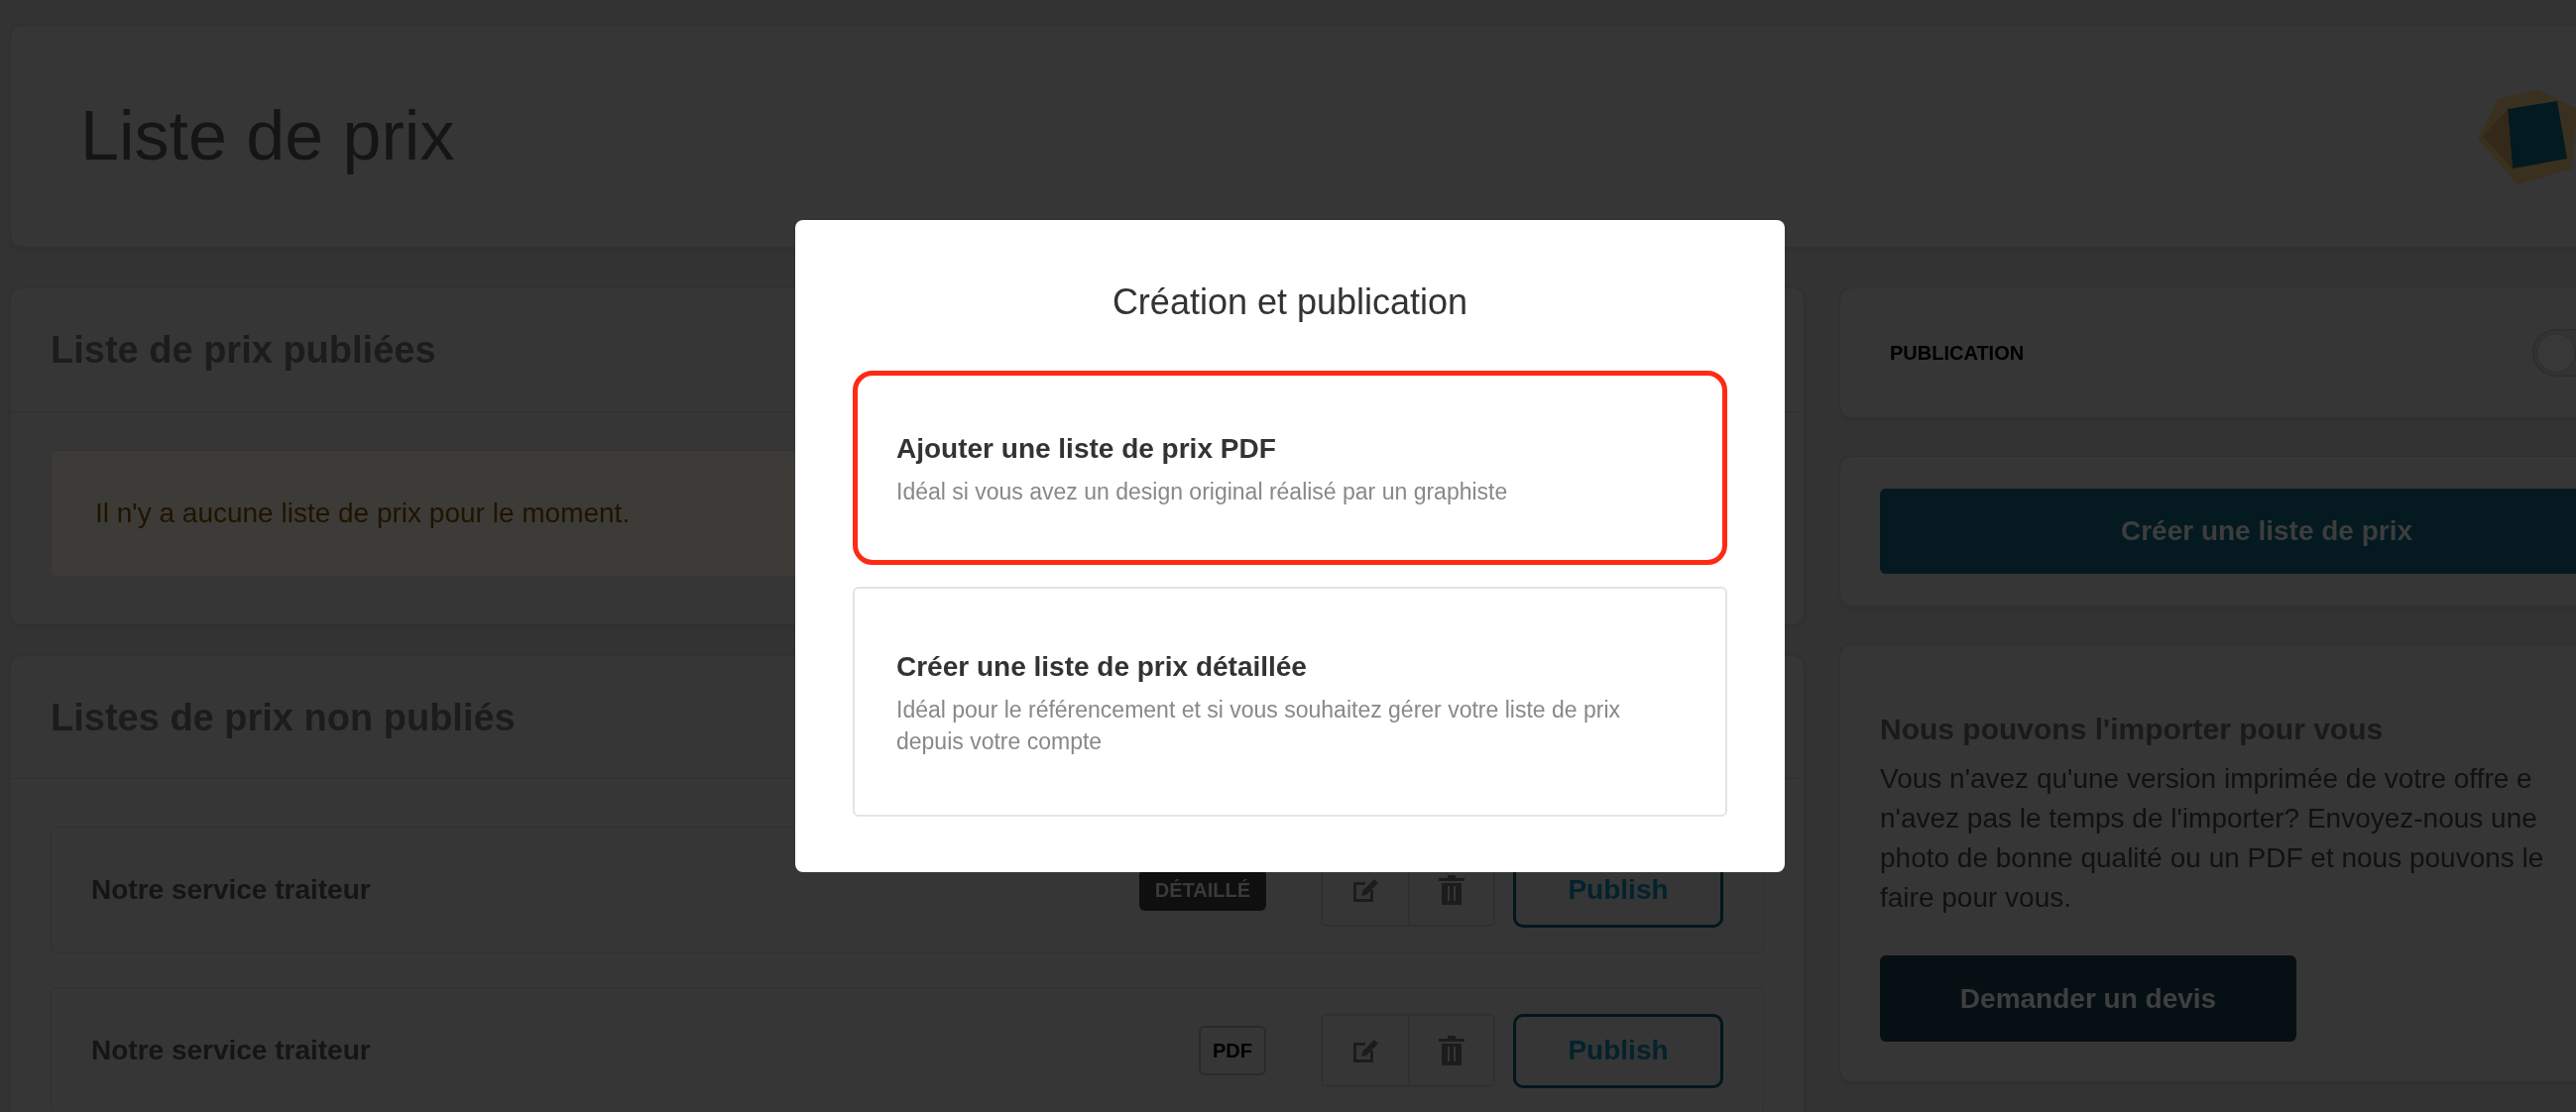 The image size is (2576, 1112). I want to click on option-card: Créer une liste de prix détaillée Idéal pour le référencement et si vous souhaitez gérer votre liste de prix depuis votre compte, so click(1290, 702).